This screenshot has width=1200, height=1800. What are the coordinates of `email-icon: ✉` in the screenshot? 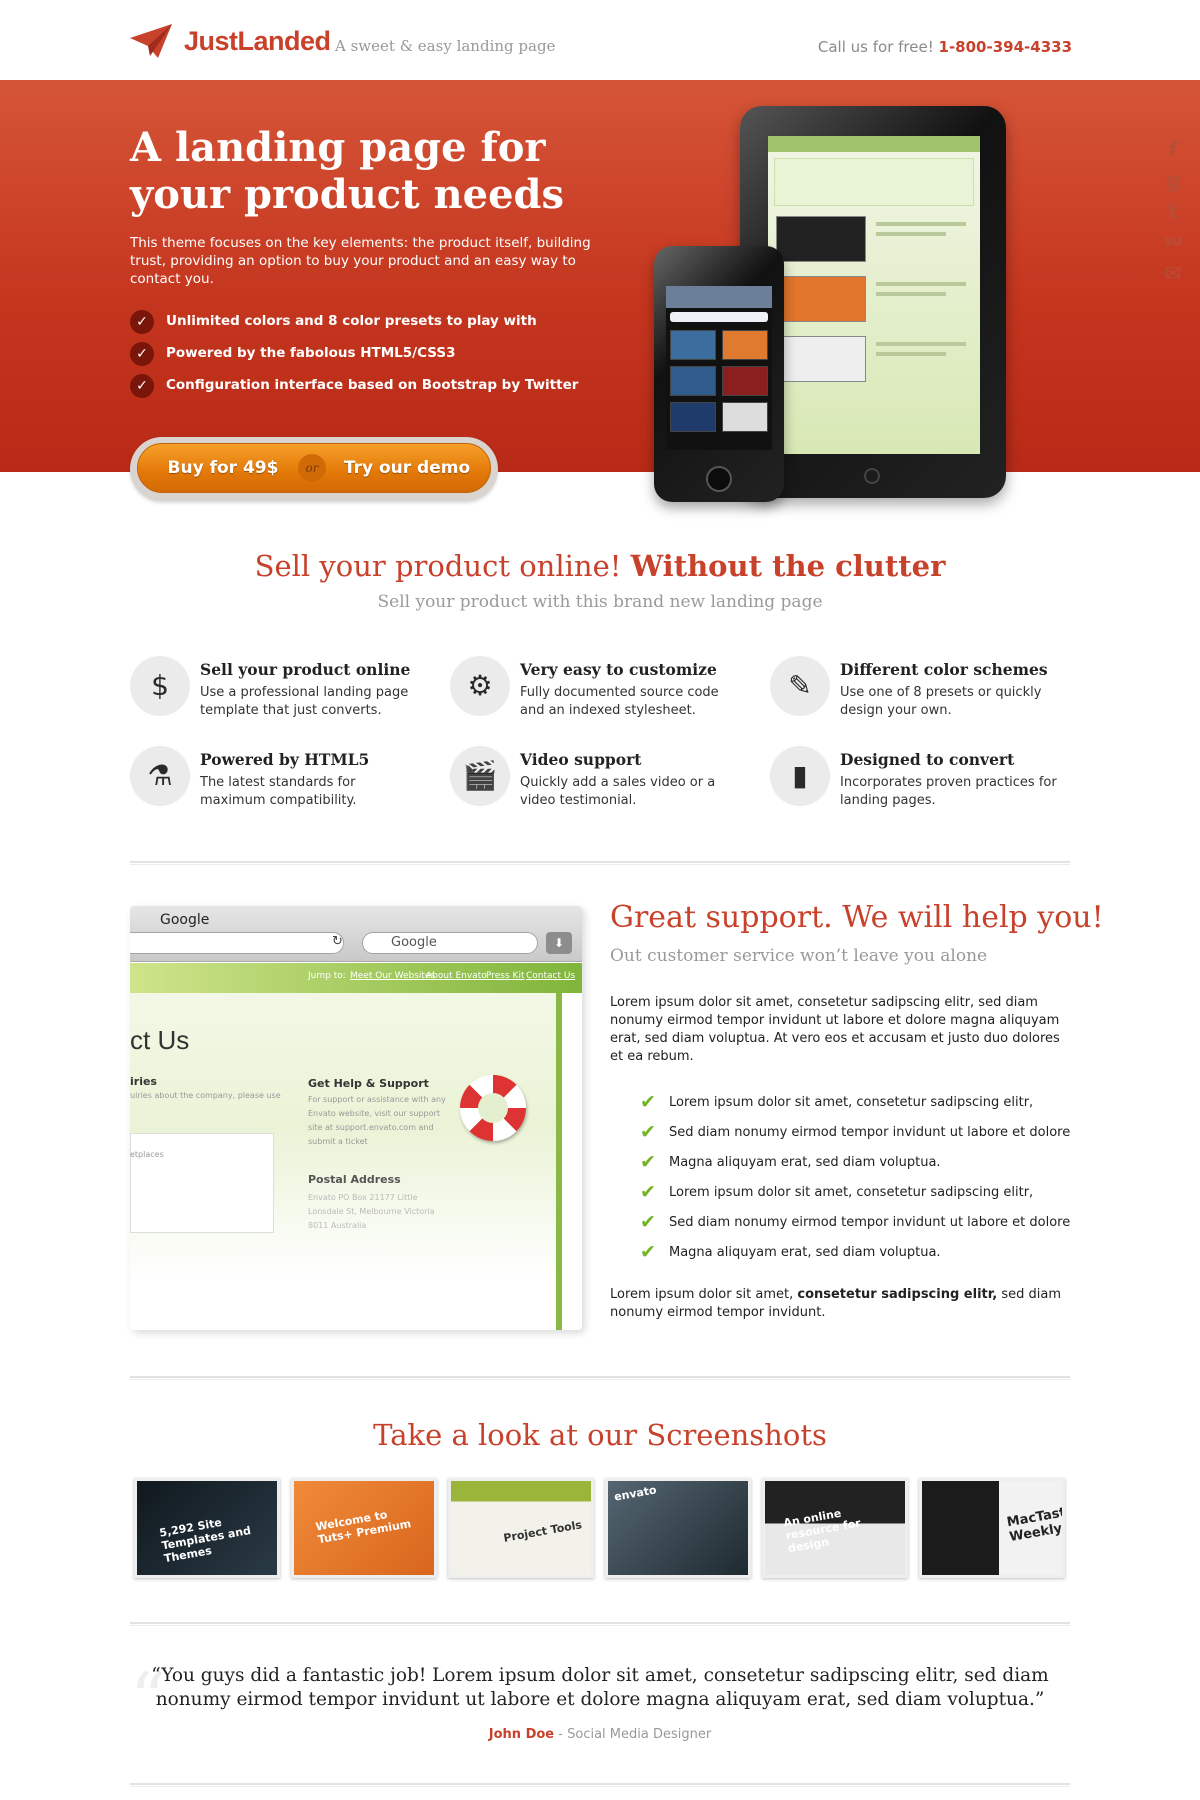 It's located at (1173, 273).